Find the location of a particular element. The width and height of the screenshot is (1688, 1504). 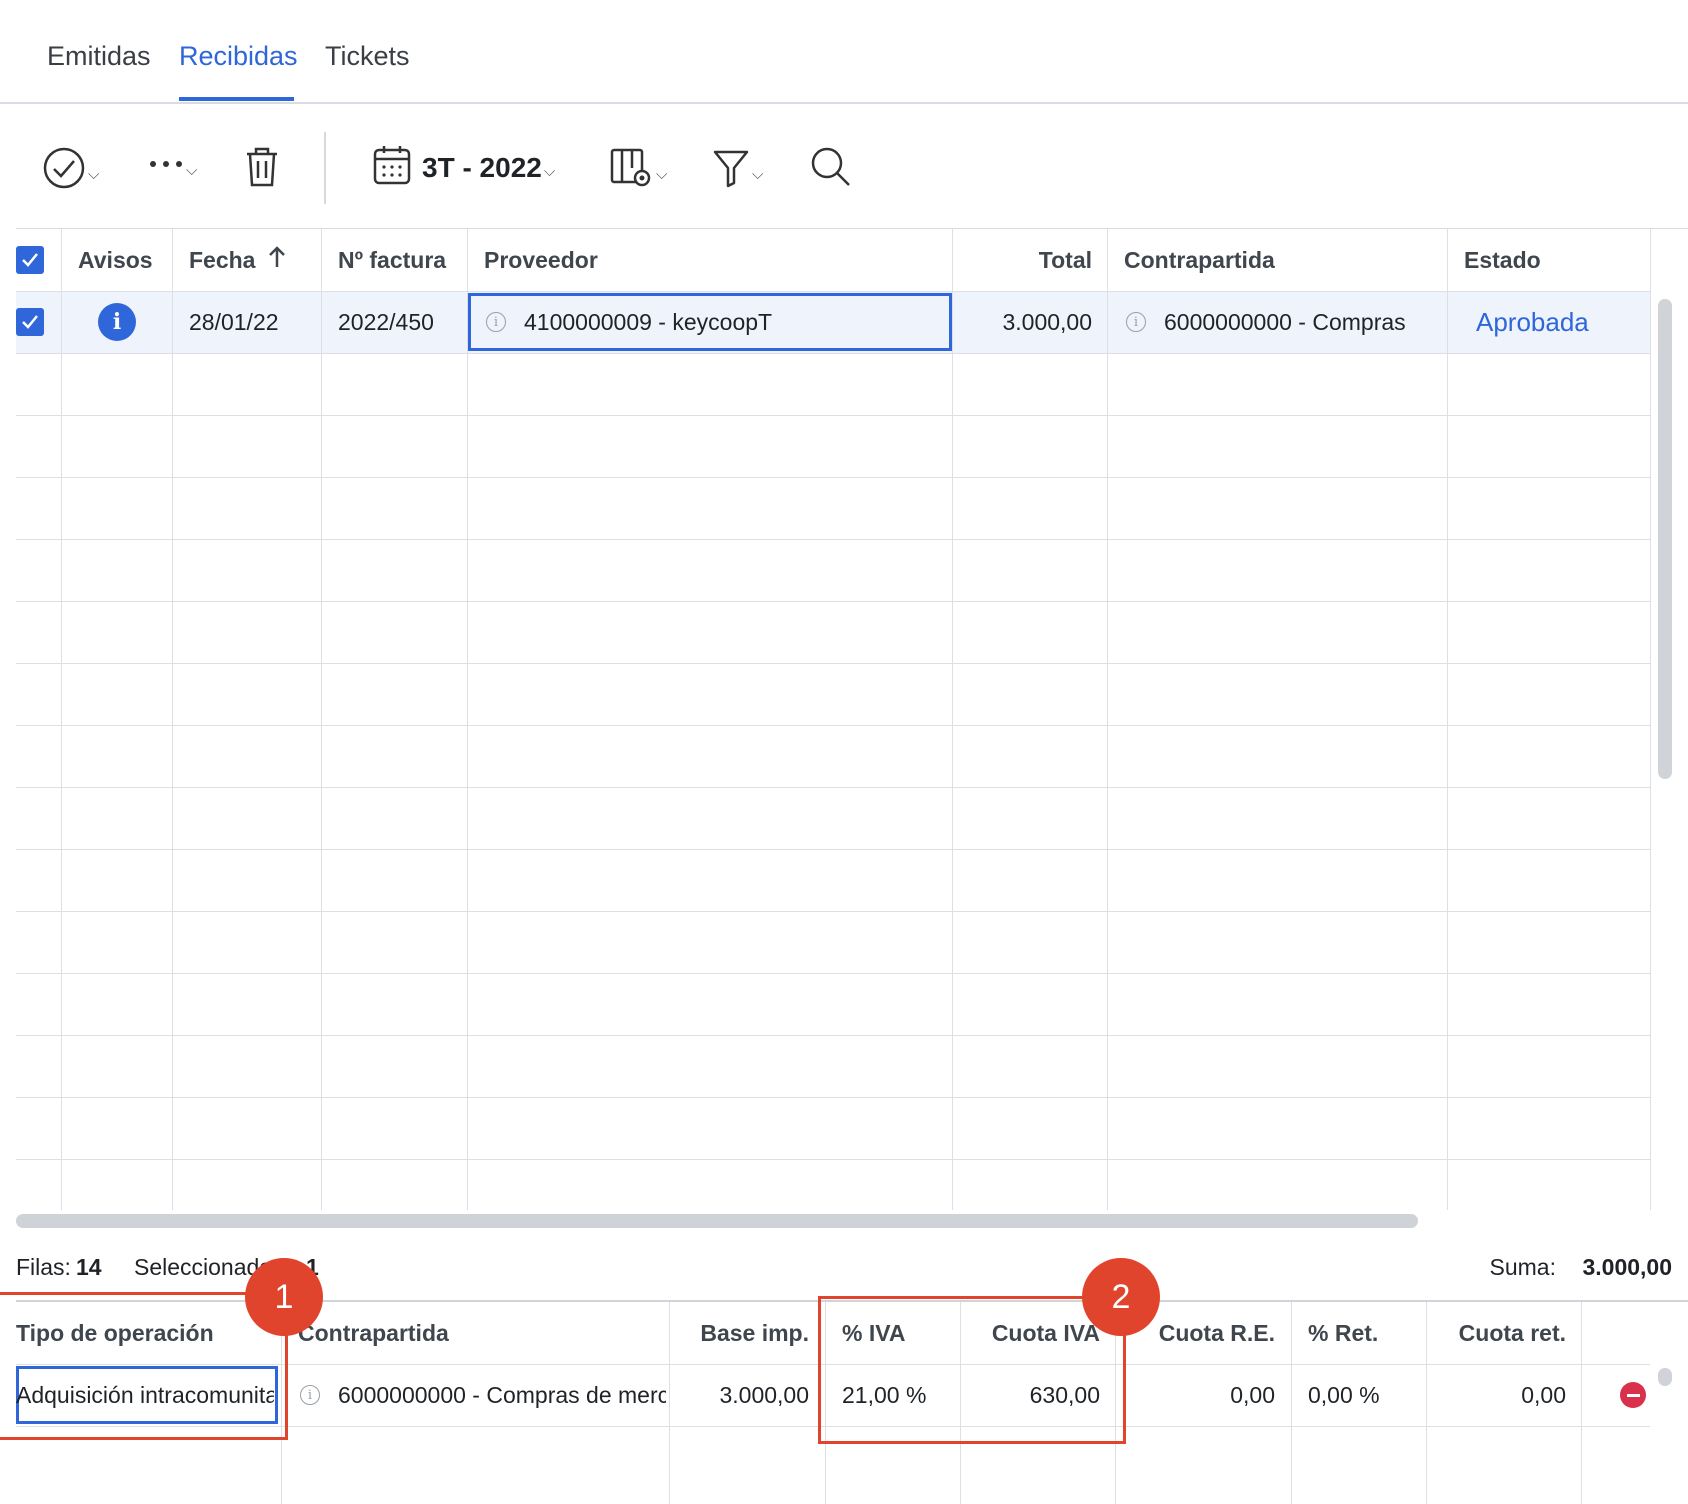

info-icon: i is located at coordinates (117, 322).